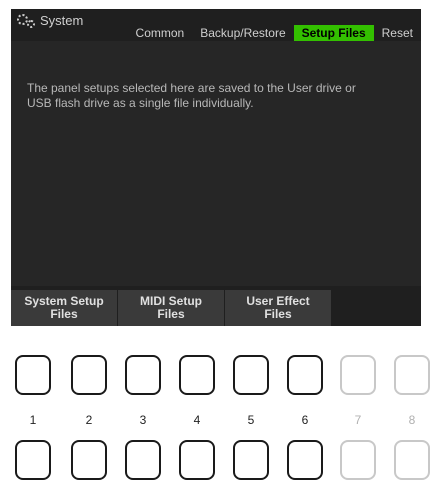  What do you see at coordinates (26, 20) in the screenshot?
I see `gears-icon` at bounding box center [26, 20].